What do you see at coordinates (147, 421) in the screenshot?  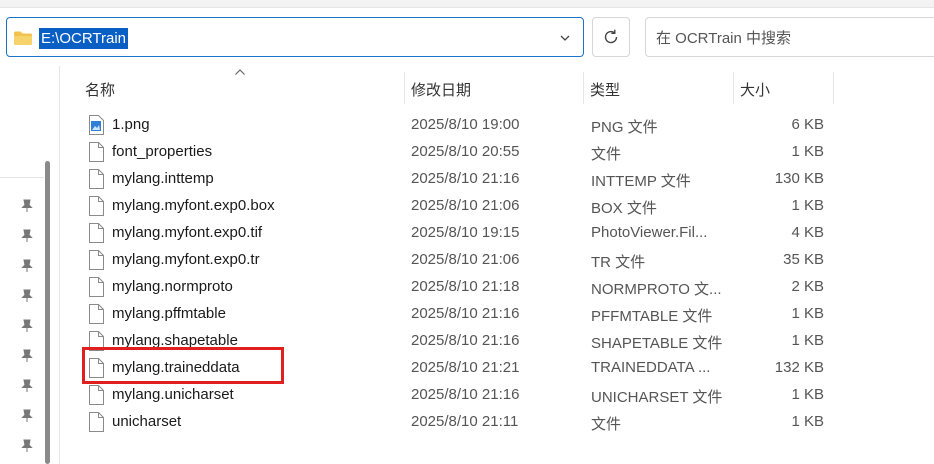 I see `file-name: unicharset` at bounding box center [147, 421].